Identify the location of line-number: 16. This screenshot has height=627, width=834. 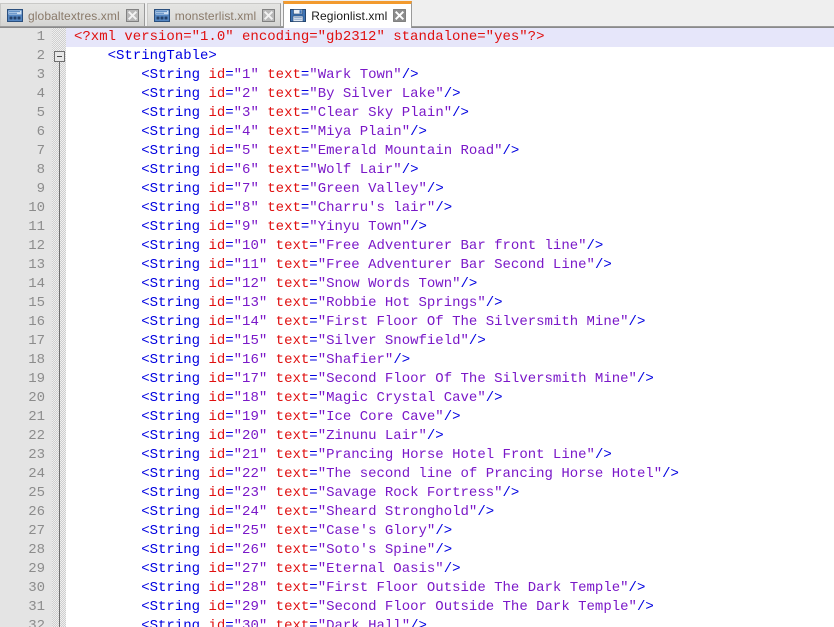
(36, 322).